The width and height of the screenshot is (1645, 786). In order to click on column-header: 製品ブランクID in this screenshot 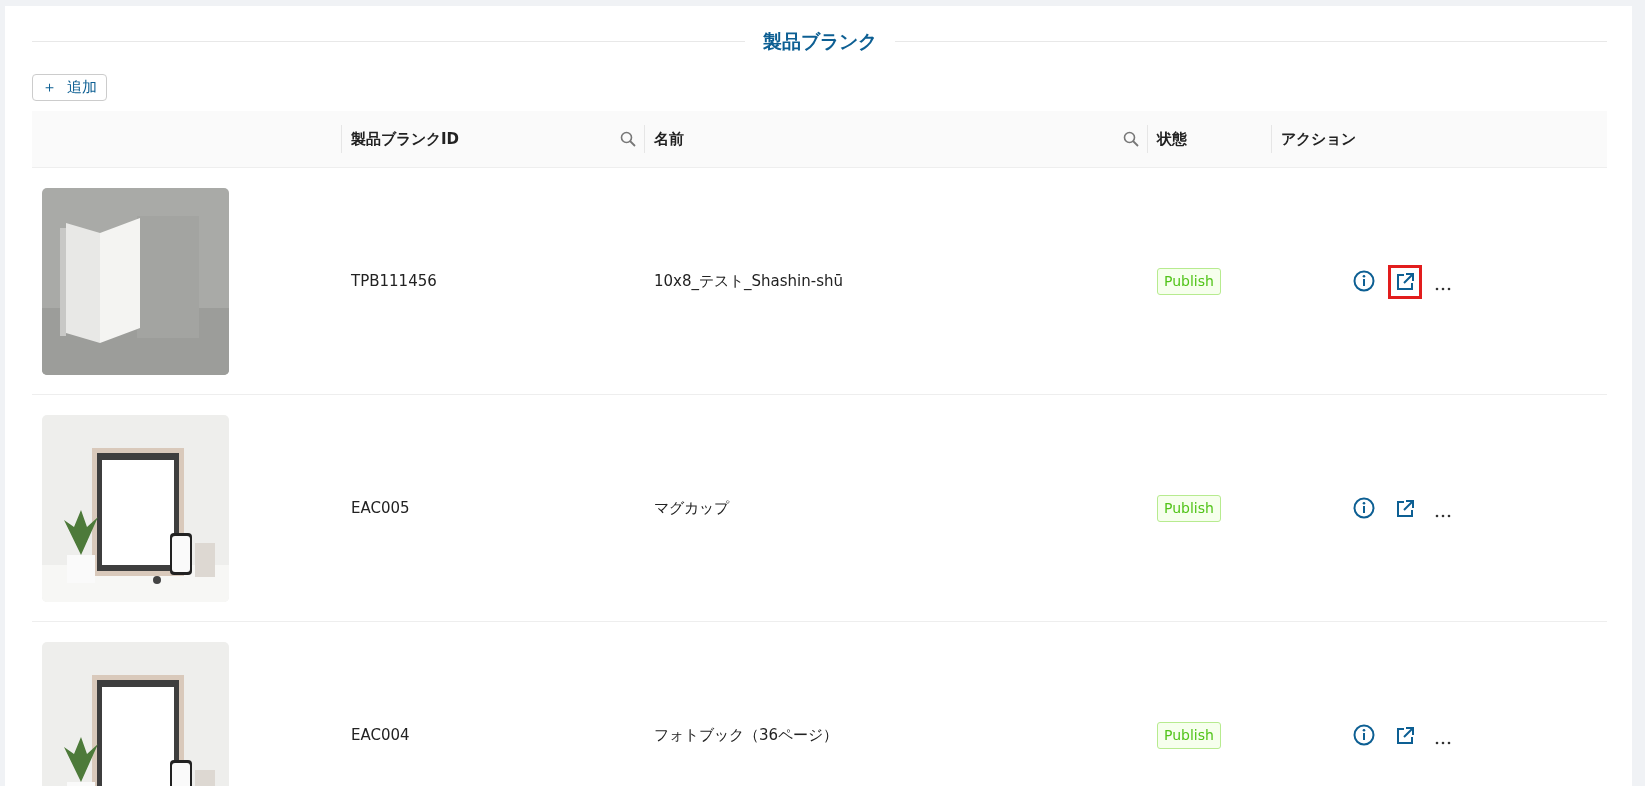, I will do `click(405, 138)`.